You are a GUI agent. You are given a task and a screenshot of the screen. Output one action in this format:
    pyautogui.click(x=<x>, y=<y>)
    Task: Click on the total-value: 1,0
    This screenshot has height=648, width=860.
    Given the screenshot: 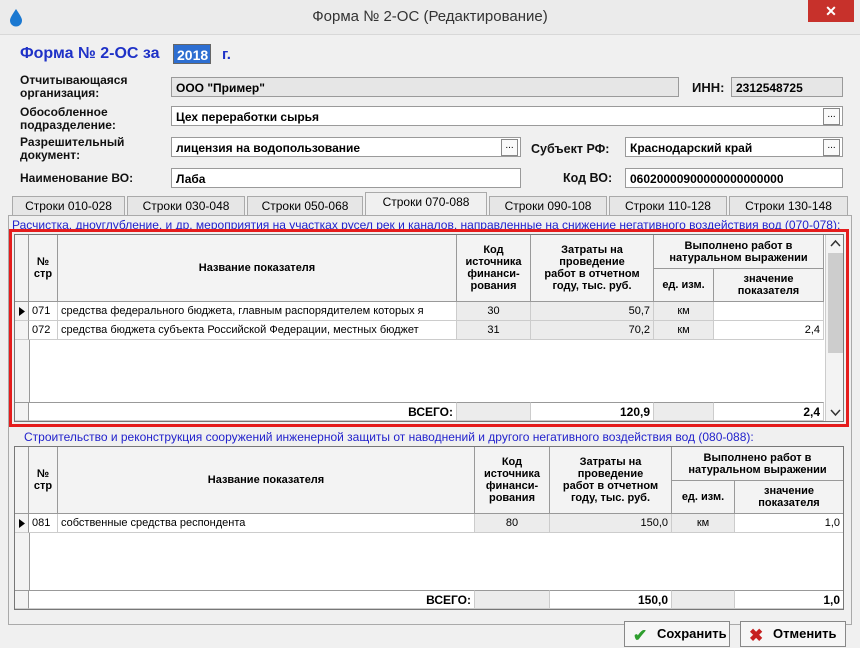 What is the action you would take?
    pyautogui.click(x=789, y=599)
    